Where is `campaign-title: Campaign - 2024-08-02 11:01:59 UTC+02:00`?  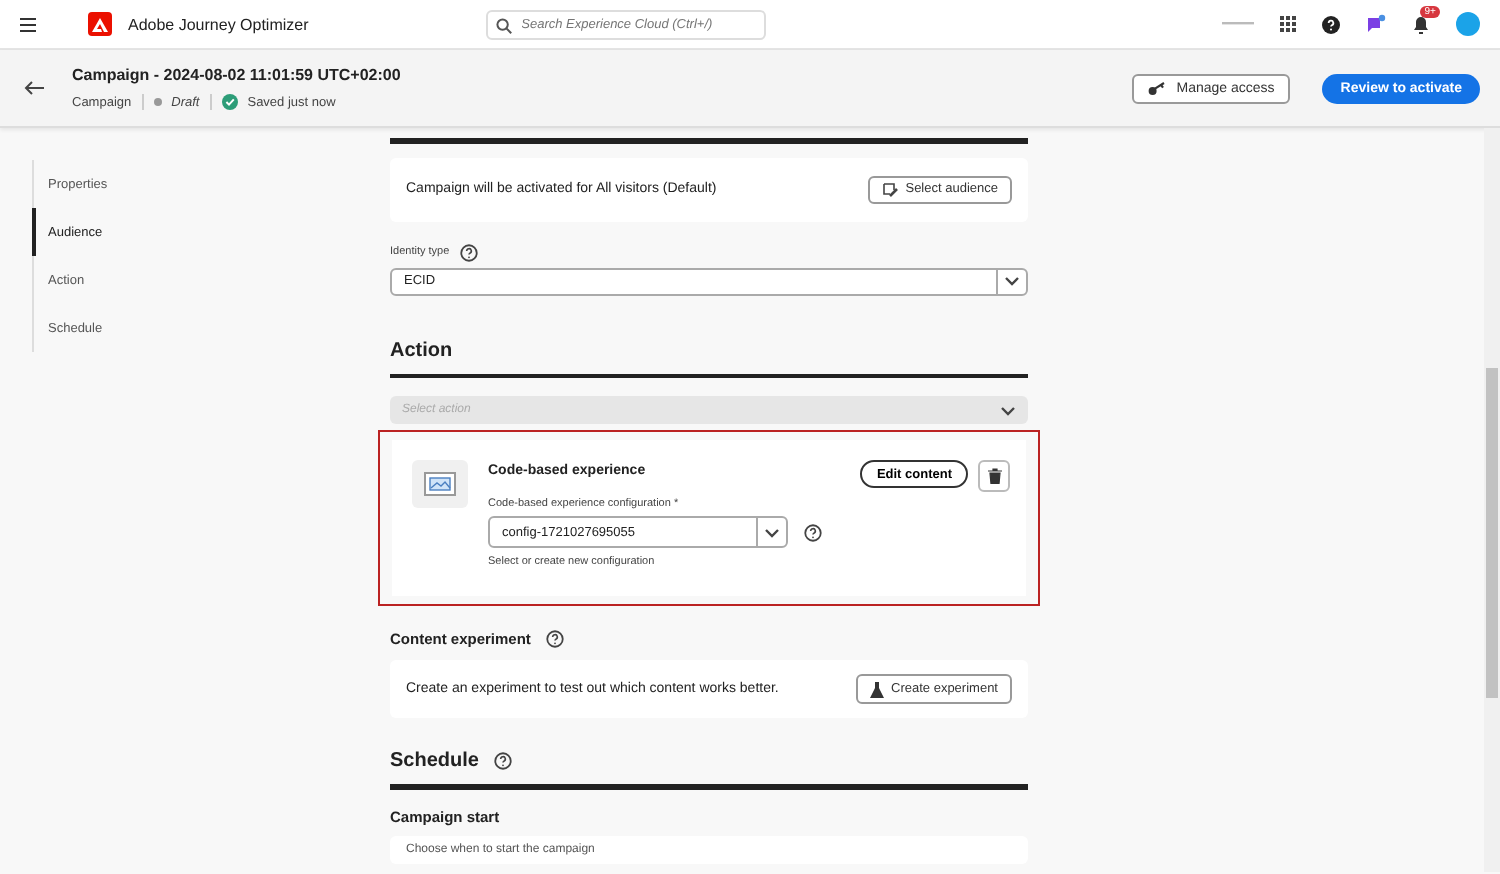 campaign-title: Campaign - 2024-08-02 11:01:59 UTC+02:00 is located at coordinates (236, 75).